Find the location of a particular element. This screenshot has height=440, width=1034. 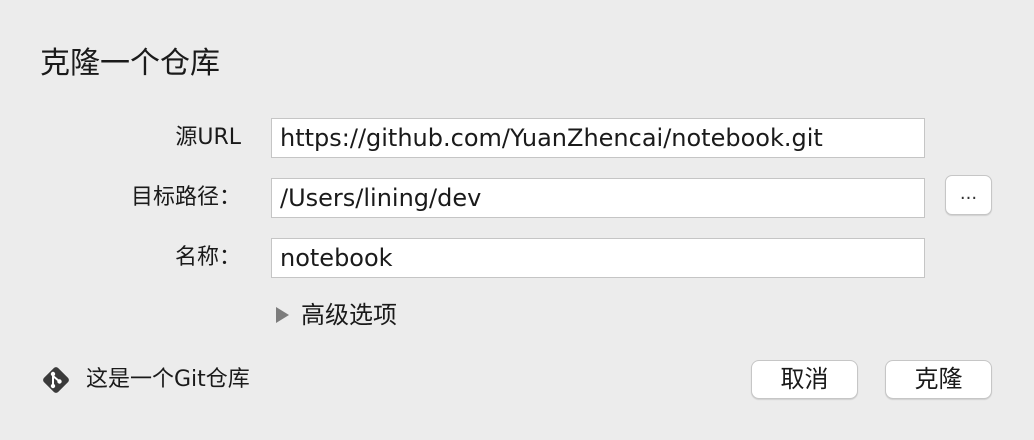

source-url-input is located at coordinates (598, 138).